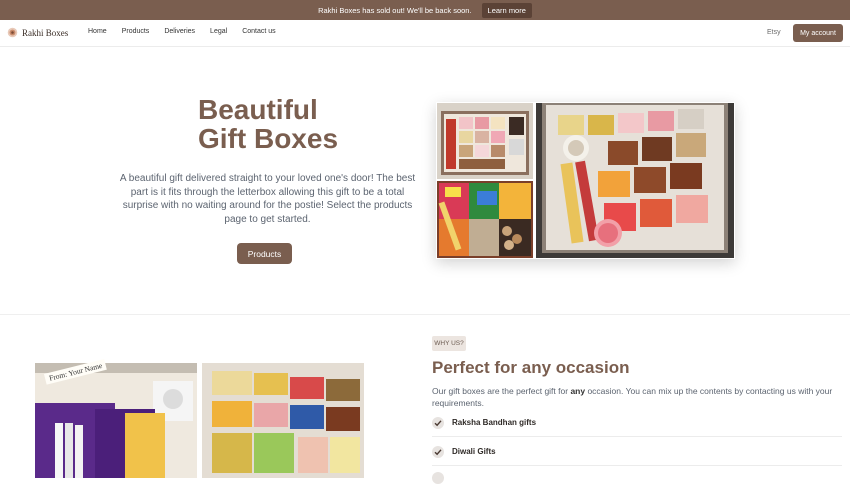 The image size is (850, 484). I want to click on feature-label: Raksha Bandhan gifts, so click(494, 422).